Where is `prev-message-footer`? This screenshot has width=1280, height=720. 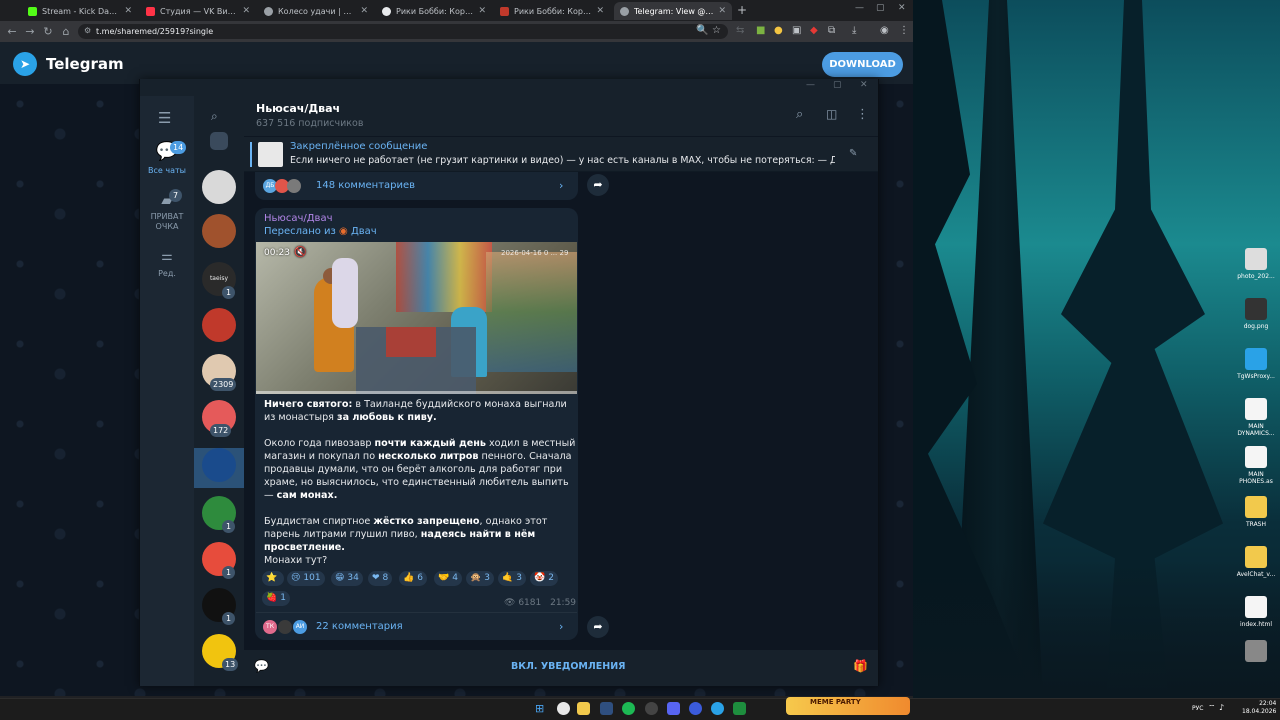 prev-message-footer is located at coordinates (416, 186).